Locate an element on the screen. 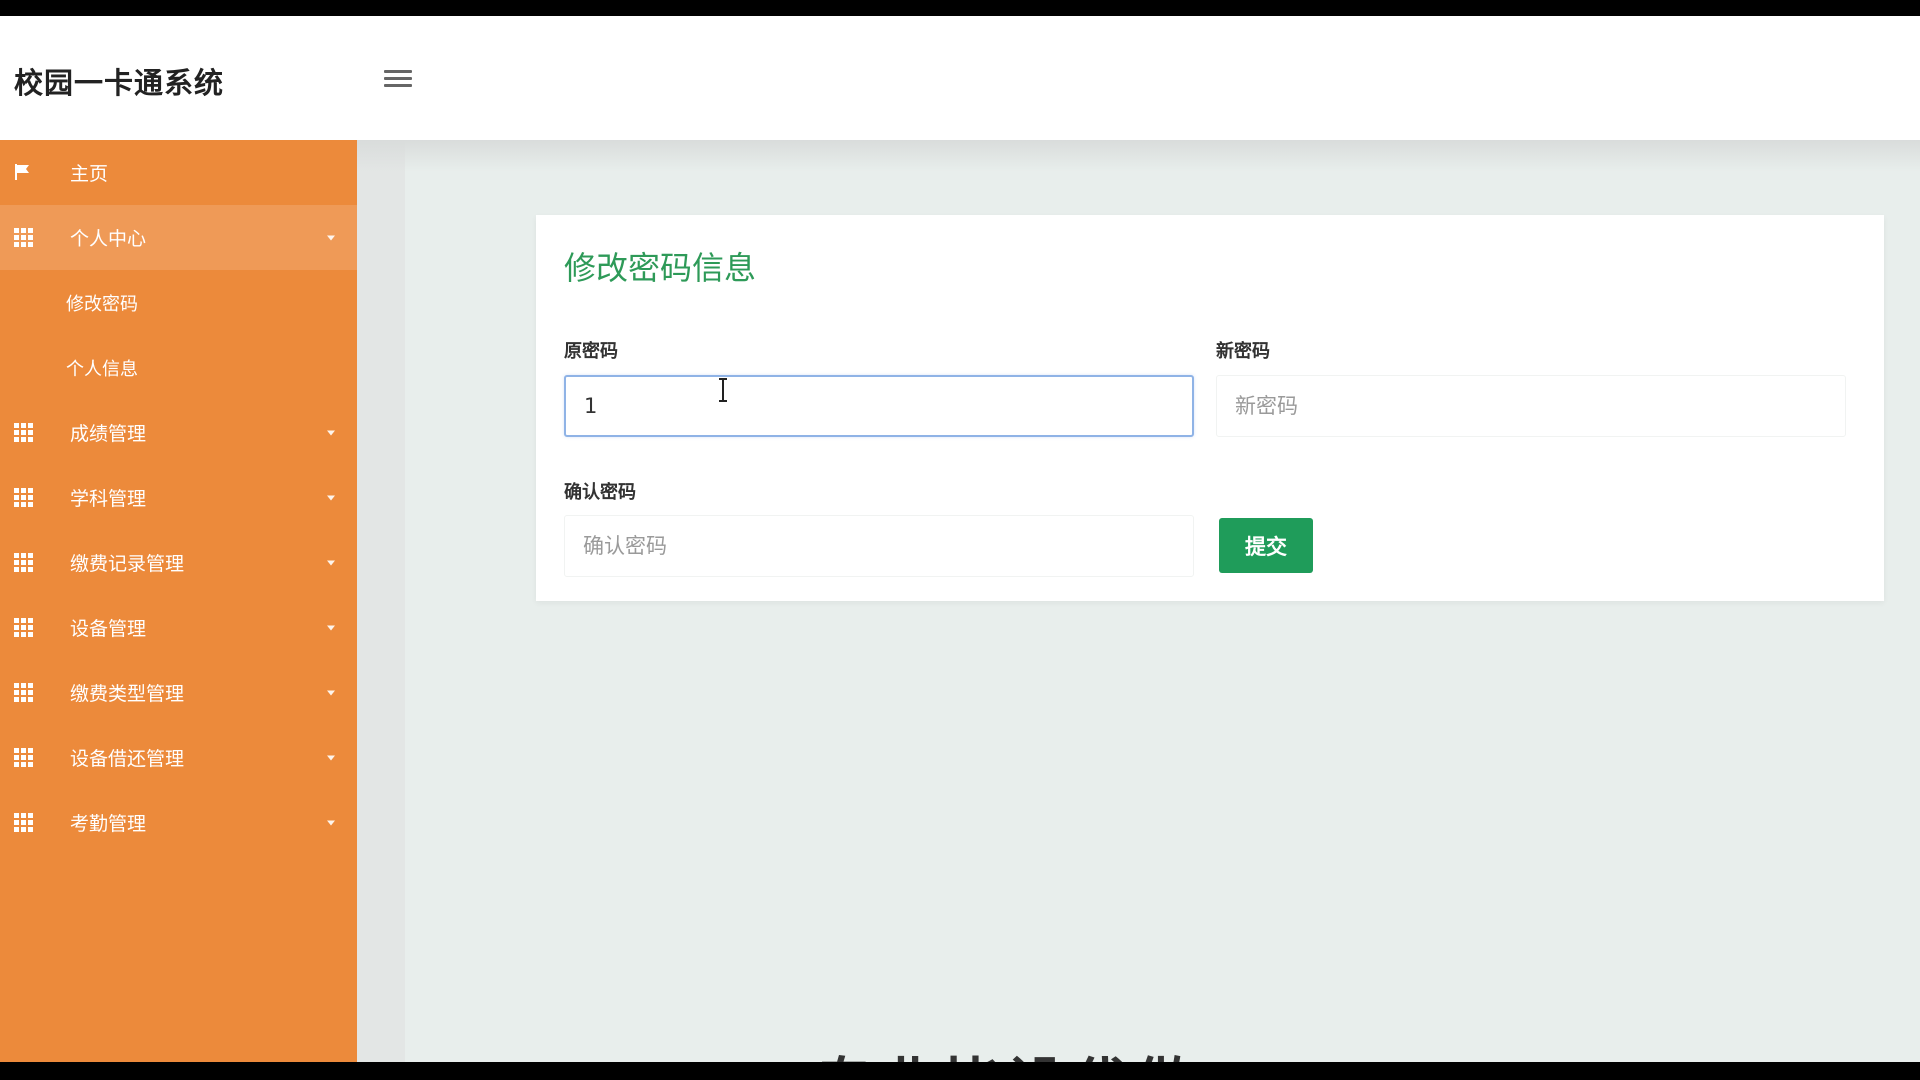 Image resolution: width=1920 pixels, height=1080 pixels. confirm-password-input is located at coordinates (879, 546).